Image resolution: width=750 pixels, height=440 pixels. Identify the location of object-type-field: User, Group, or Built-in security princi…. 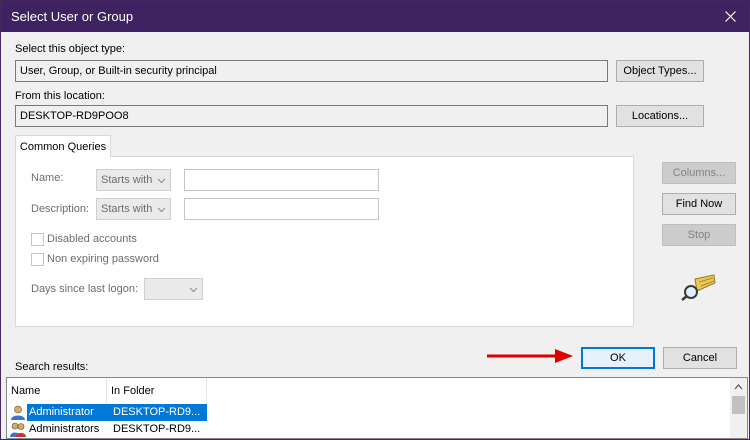
(311, 71).